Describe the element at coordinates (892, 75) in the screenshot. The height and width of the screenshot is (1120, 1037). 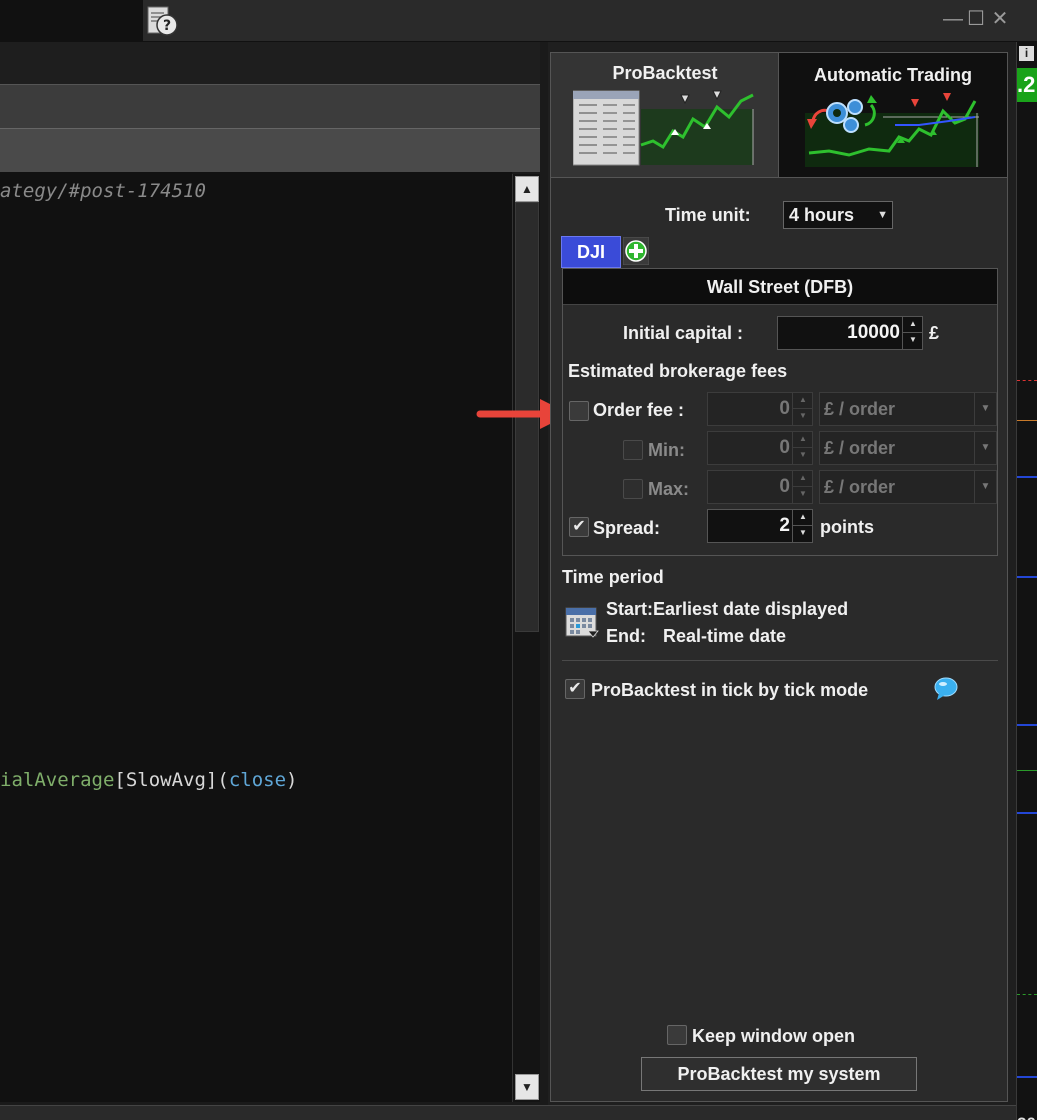
I see `tab-automatic-trading-label: Automatic Trading` at that location.